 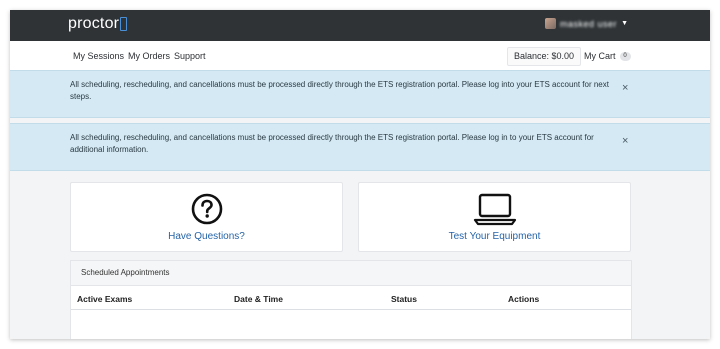 I want to click on caret-down-icon: ▼, so click(x=624, y=23).